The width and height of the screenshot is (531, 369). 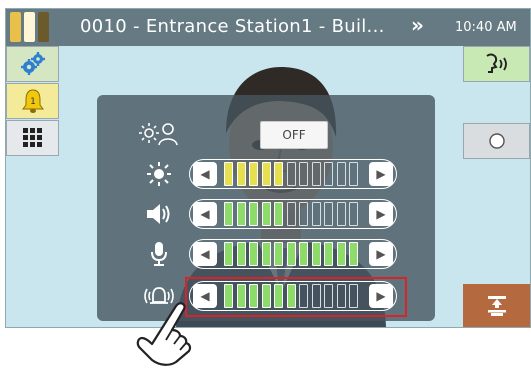 I want to click on keypad-button, so click(x=32, y=138).